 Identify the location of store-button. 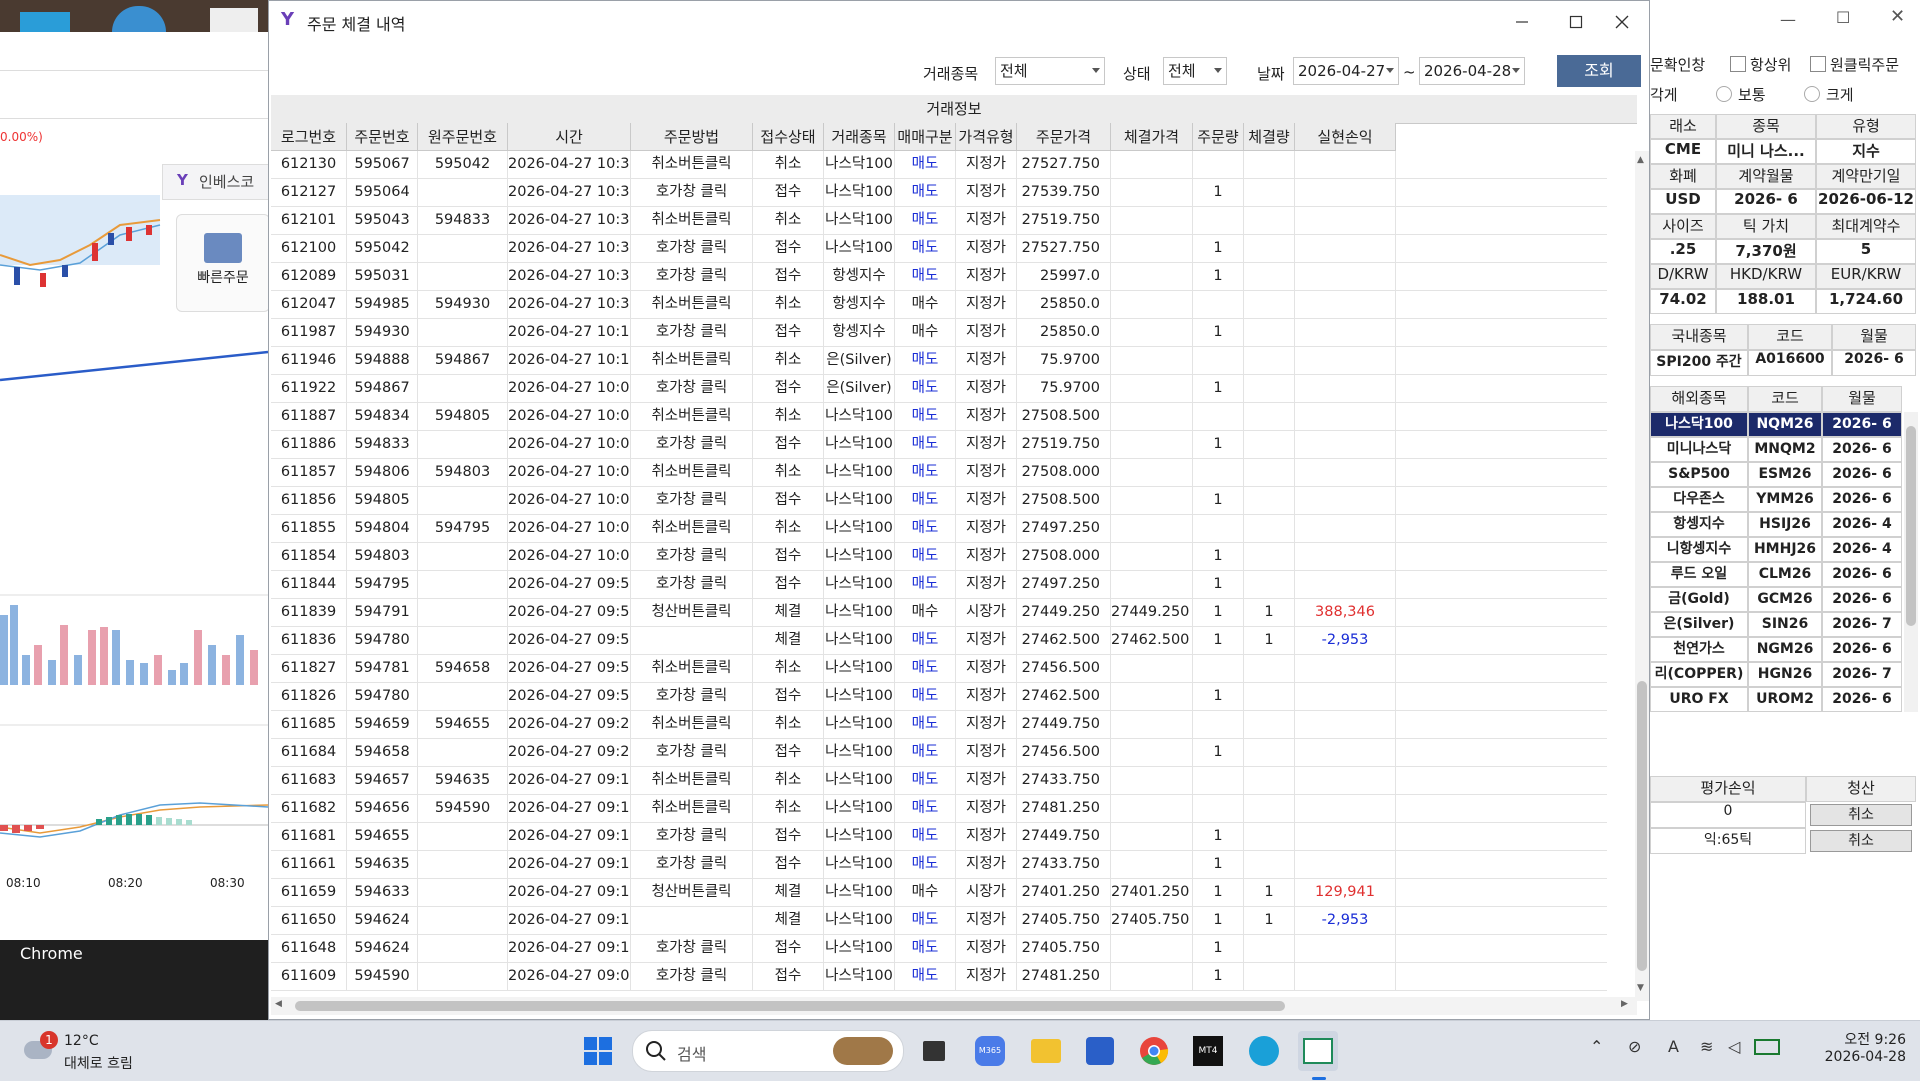
(1100, 1051).